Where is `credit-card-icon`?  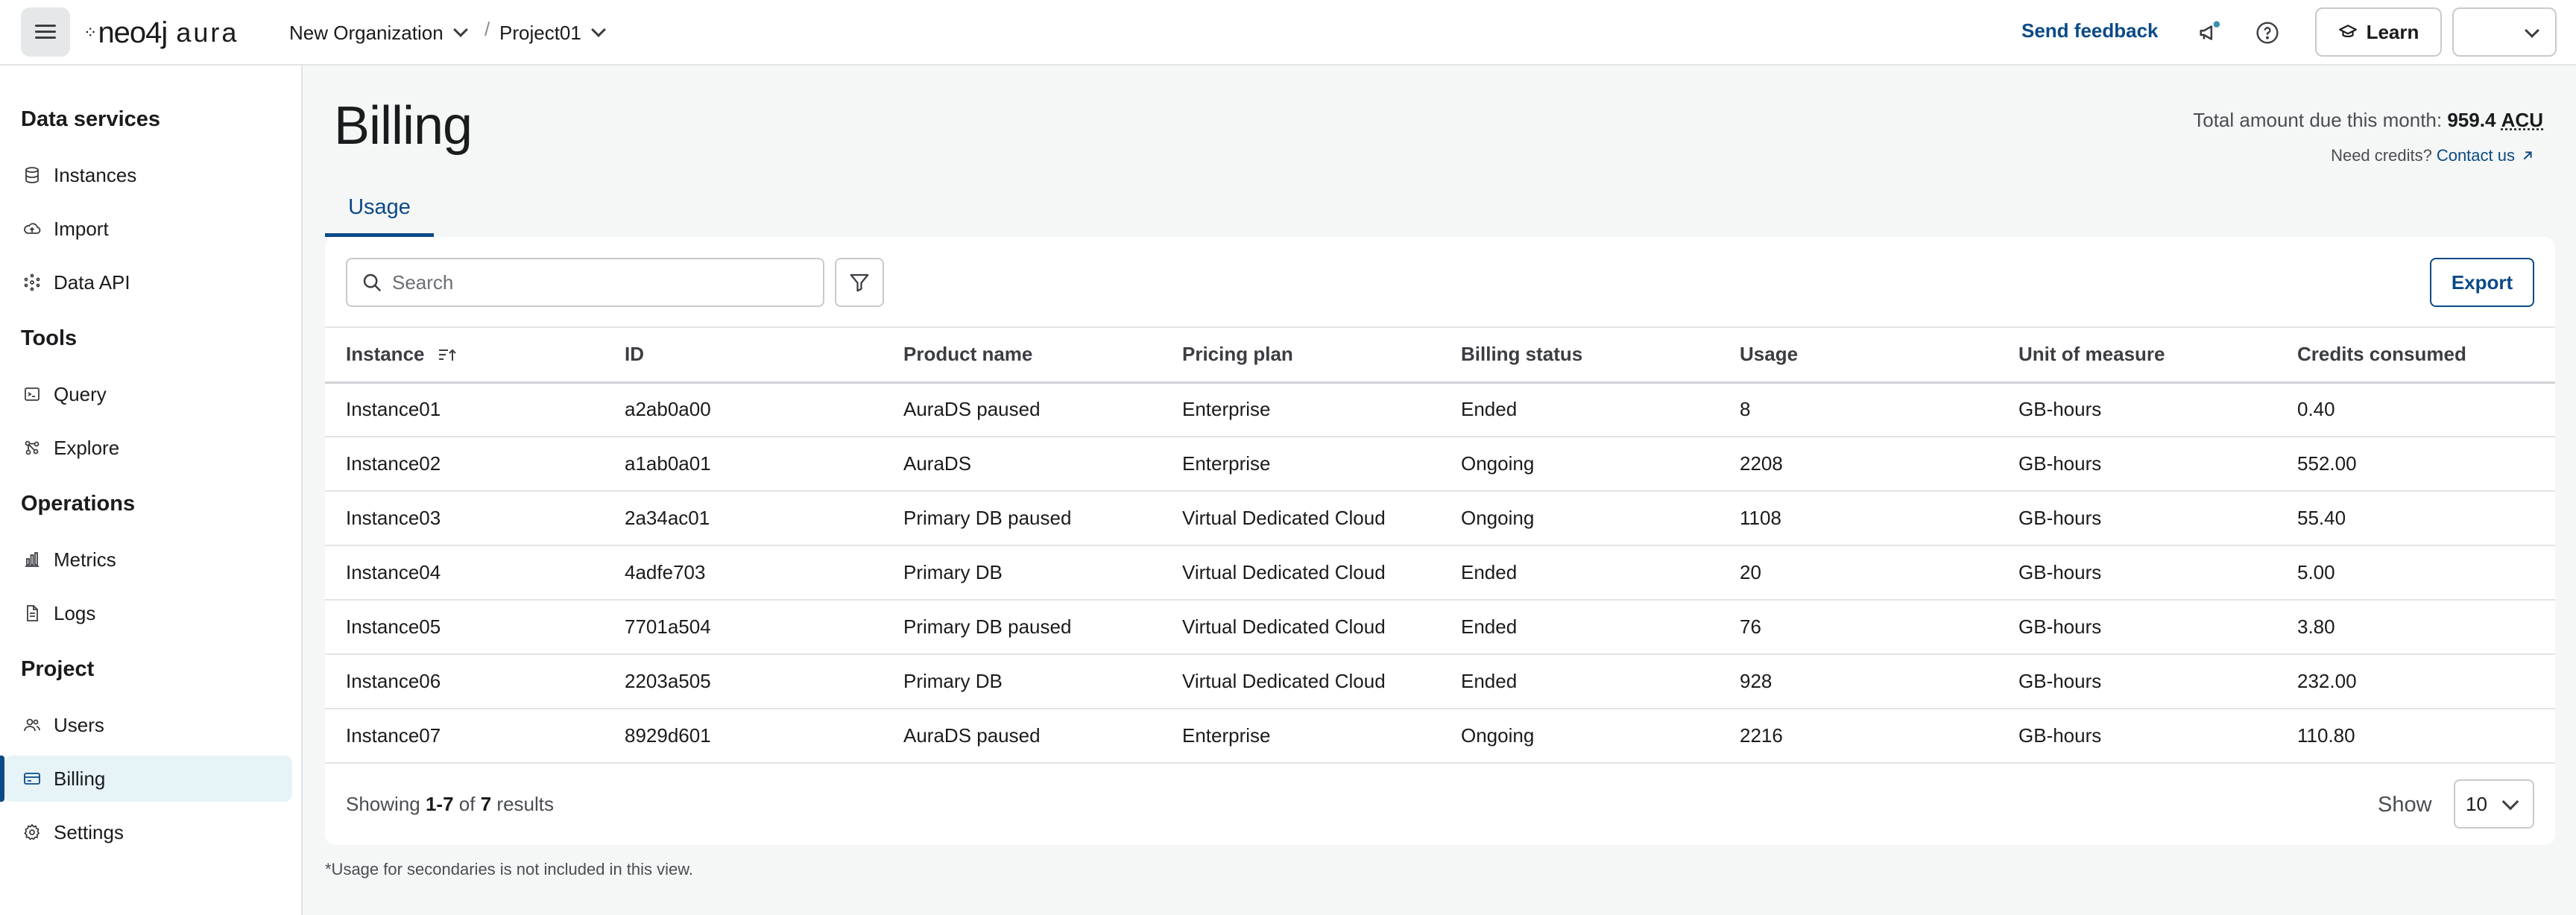
credit-card-icon is located at coordinates (32, 778).